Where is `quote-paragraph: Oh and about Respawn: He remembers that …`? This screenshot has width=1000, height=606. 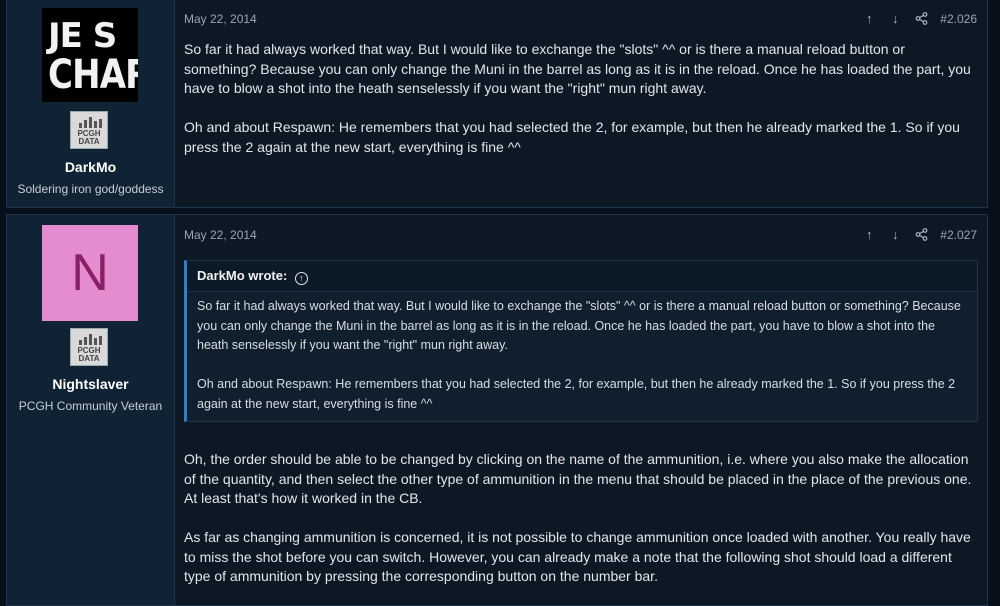
quote-paragraph: Oh and about Respawn: He remembers that … is located at coordinates (576, 394).